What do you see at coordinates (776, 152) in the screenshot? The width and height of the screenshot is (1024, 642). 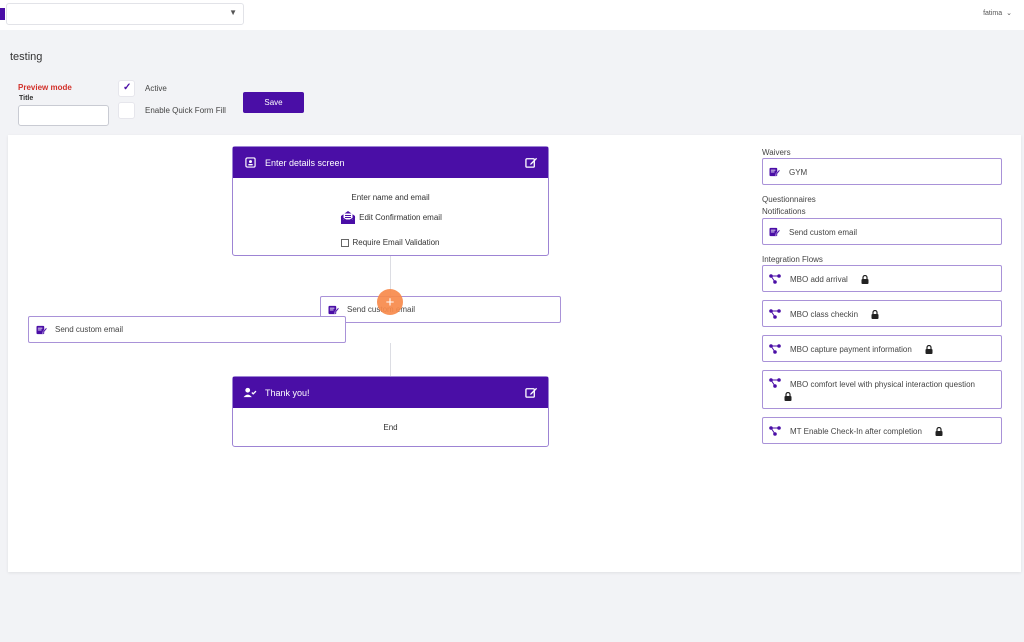 I see `waivers-heading: Waivers` at bounding box center [776, 152].